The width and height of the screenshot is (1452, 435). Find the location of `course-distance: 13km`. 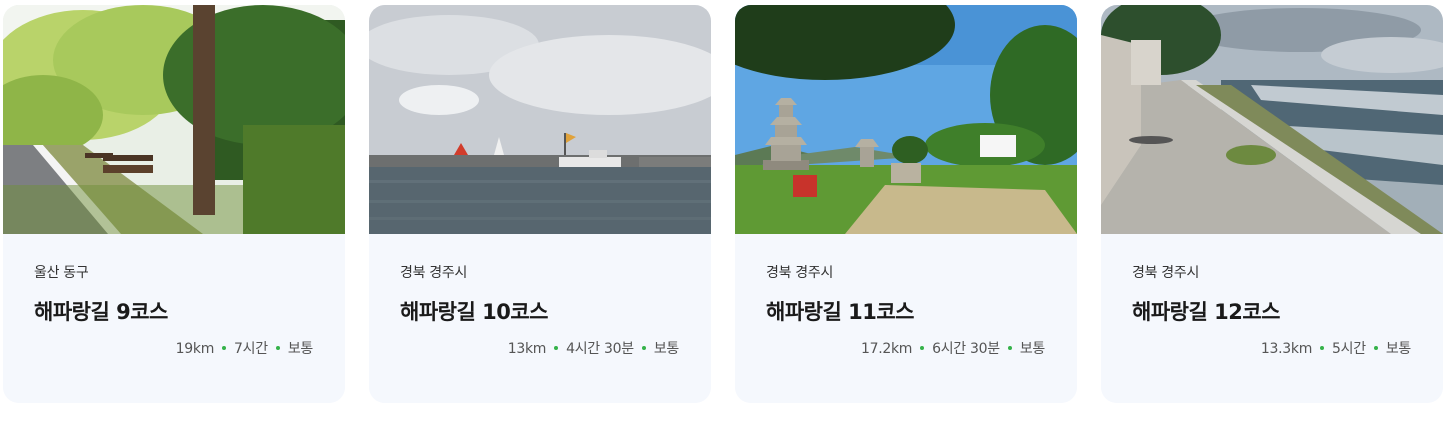

course-distance: 13km is located at coordinates (527, 349).